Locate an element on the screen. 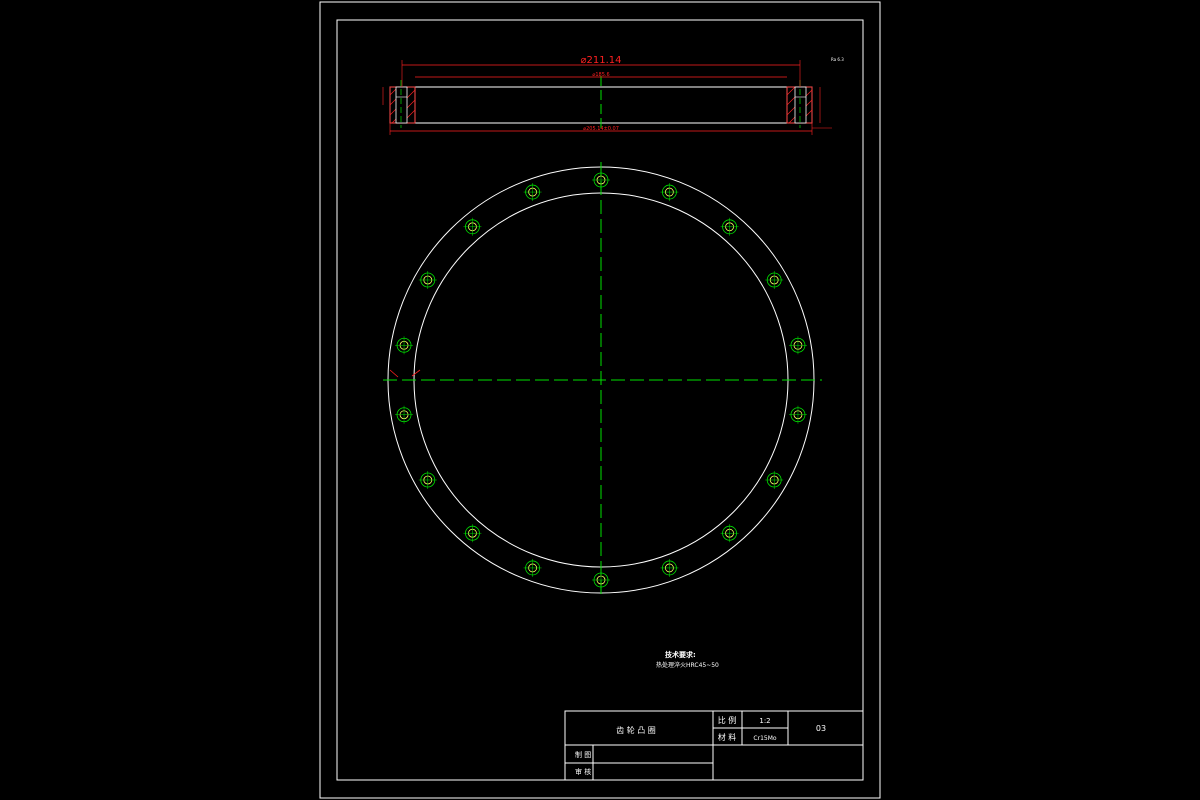  dim-bottom: ⌀205.14±0.07 is located at coordinates (601, 129).